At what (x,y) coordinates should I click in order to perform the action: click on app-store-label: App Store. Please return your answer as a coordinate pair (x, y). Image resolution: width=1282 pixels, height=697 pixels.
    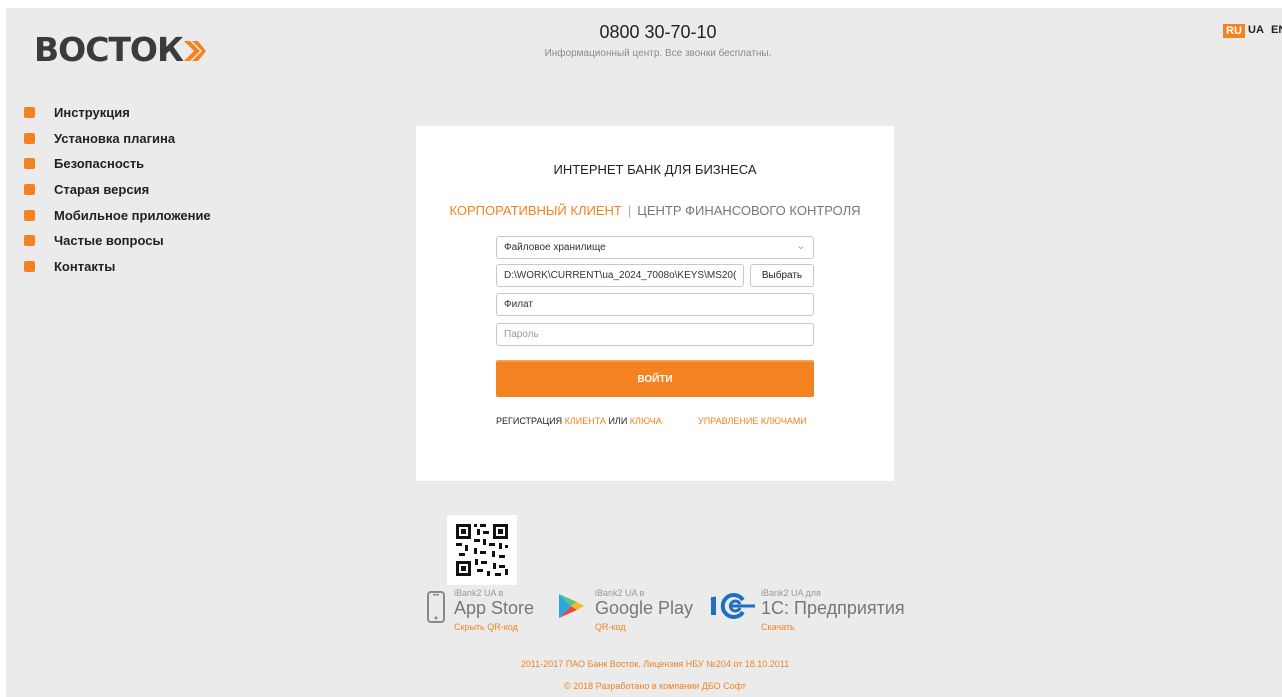
    Looking at the image, I should click on (494, 608).